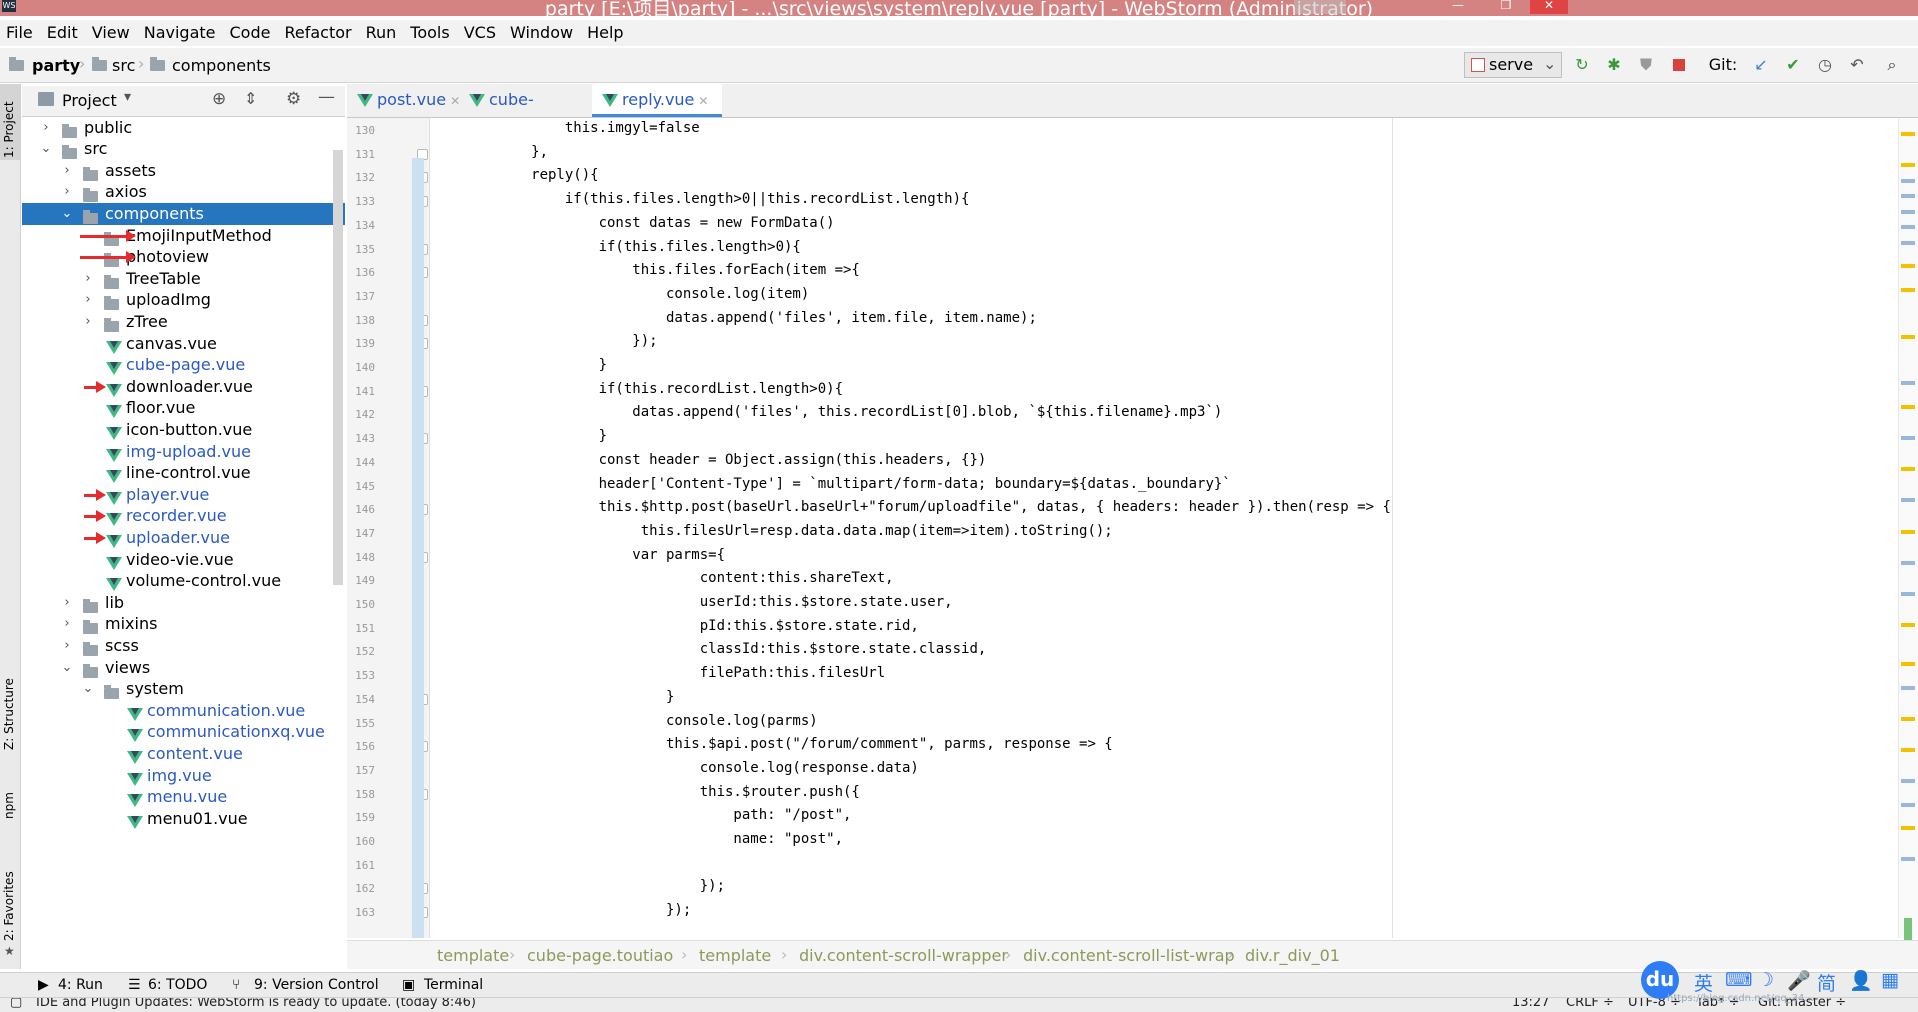 The height and width of the screenshot is (1012, 1918). Describe the element at coordinates (429, 31) in the screenshot. I see `menu-tools: Tools` at that location.